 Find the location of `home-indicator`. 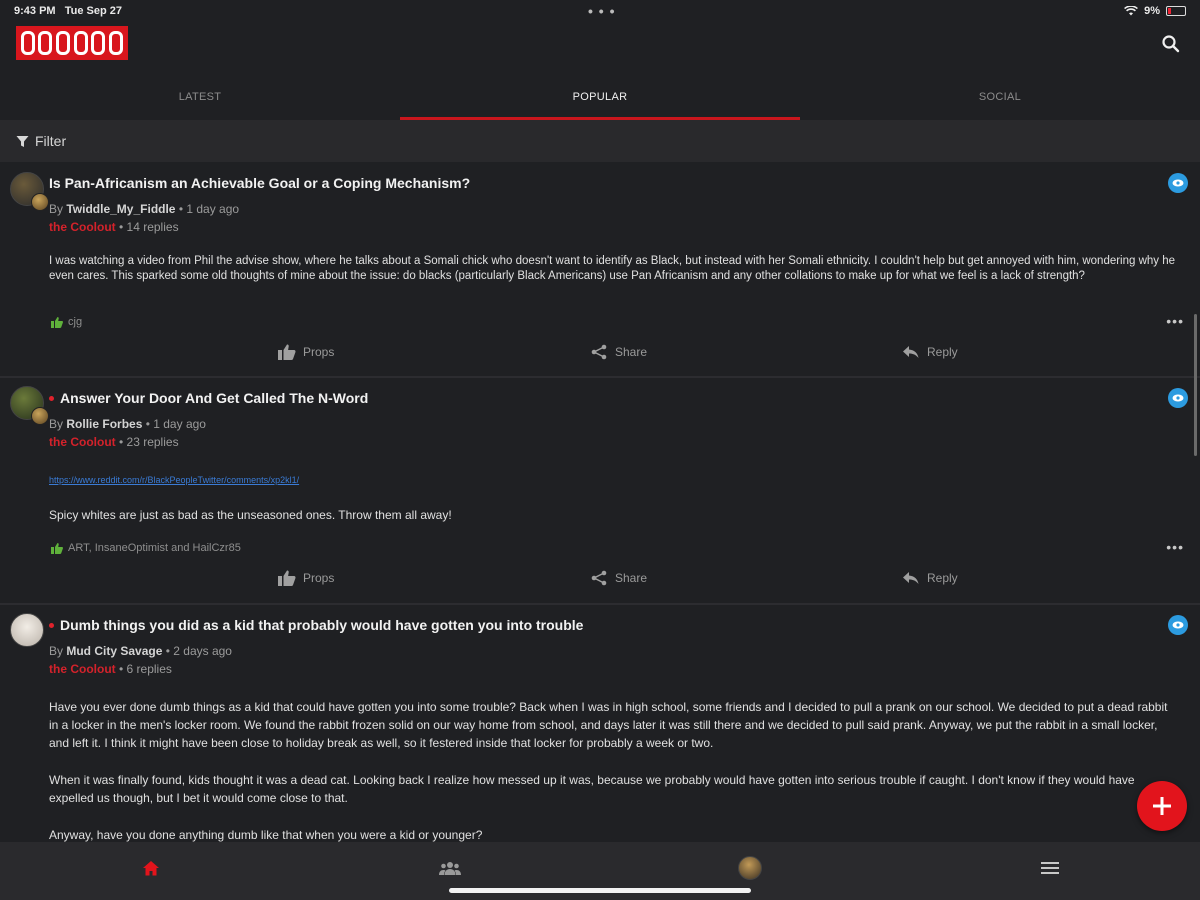

home-indicator is located at coordinates (600, 890).